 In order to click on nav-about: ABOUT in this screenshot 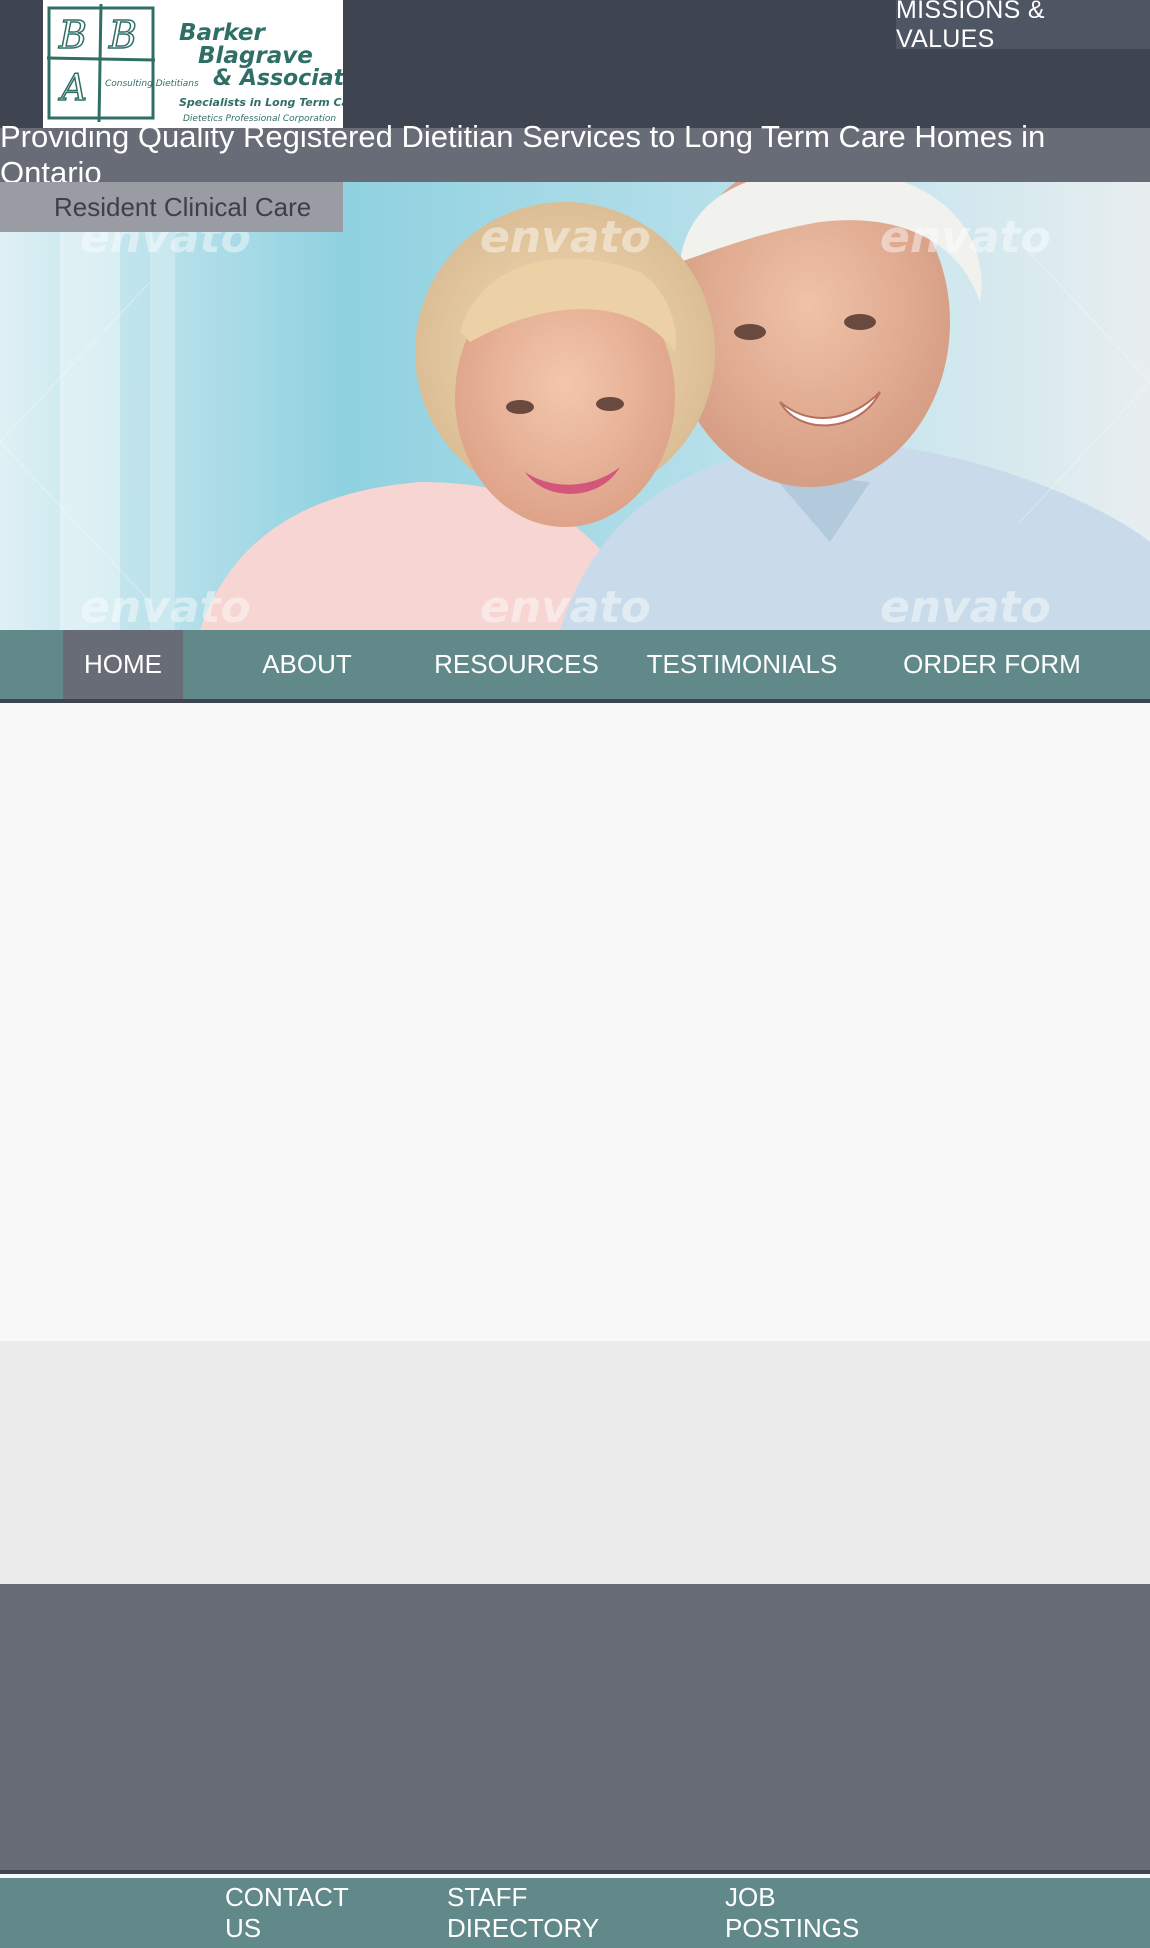, I will do `click(307, 664)`.